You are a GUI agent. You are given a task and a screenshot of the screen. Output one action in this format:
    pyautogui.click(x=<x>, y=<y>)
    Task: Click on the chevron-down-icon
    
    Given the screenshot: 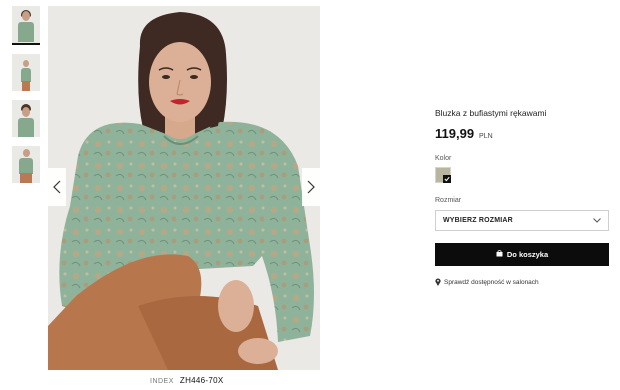 What is the action you would take?
    pyautogui.click(x=597, y=220)
    